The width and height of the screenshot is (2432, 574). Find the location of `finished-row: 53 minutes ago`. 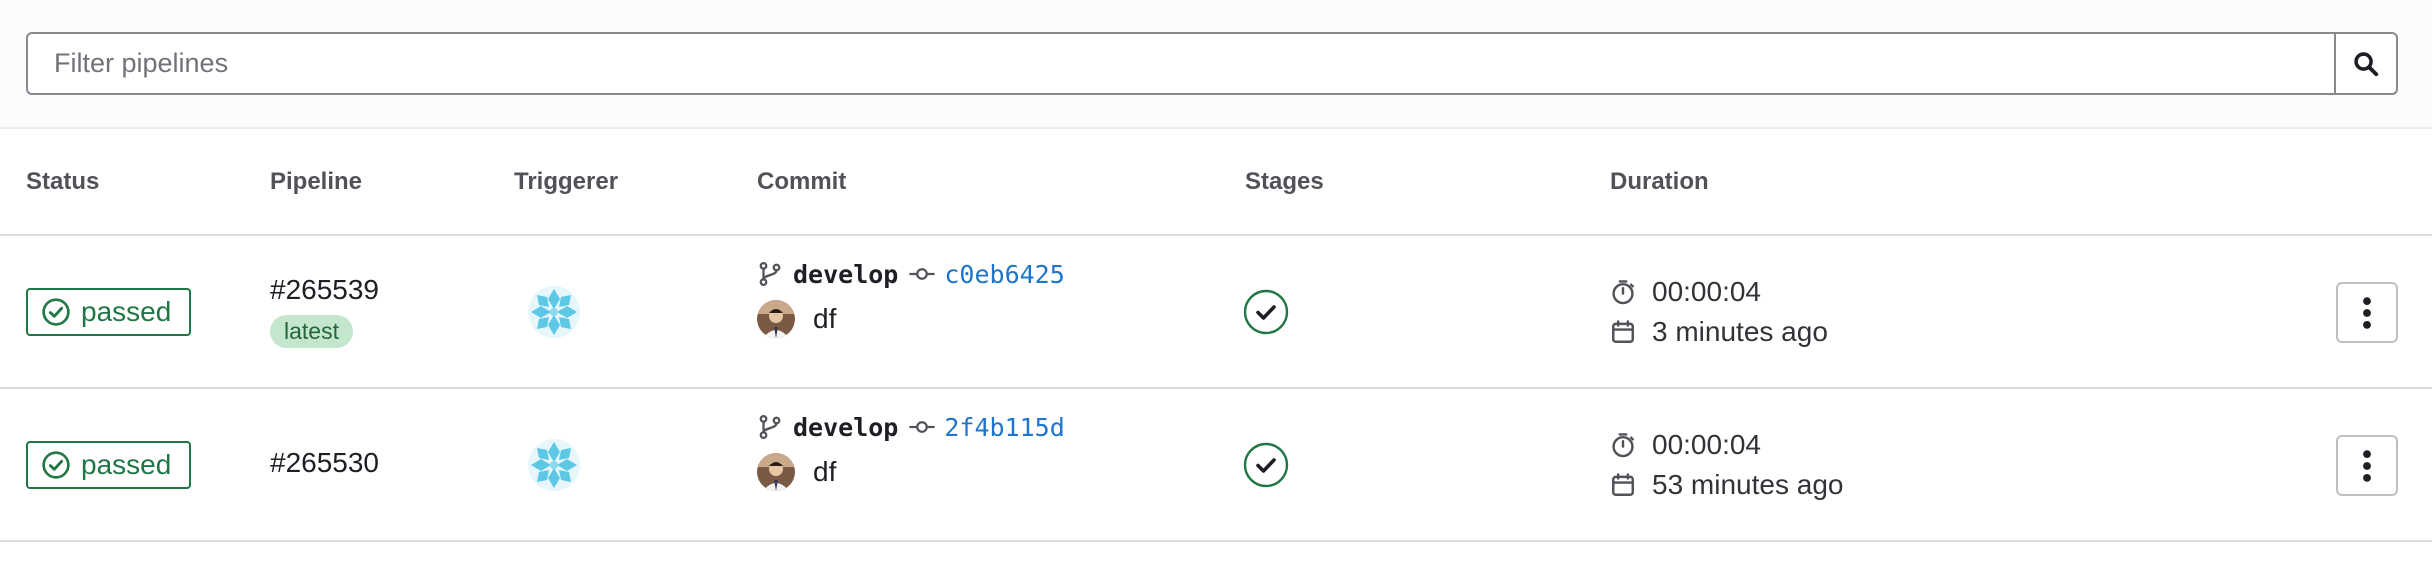

finished-row: 53 minutes ago is located at coordinates (1726, 485).